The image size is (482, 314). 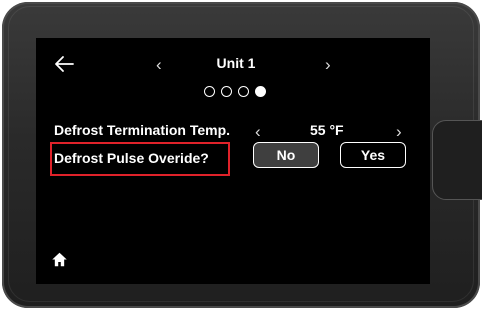 I want to click on device-side-button, so click(x=457, y=160).